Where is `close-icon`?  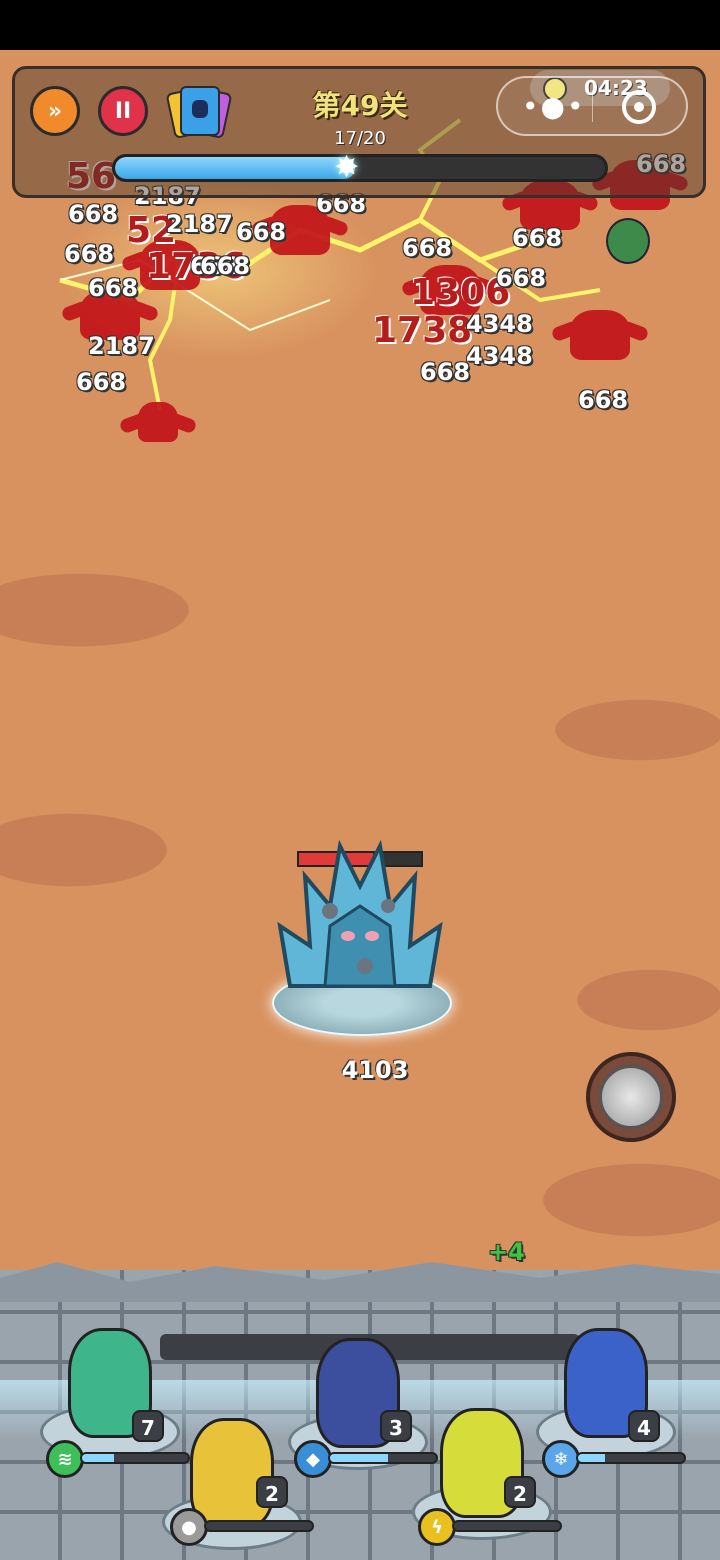 close-icon is located at coordinates (639, 107).